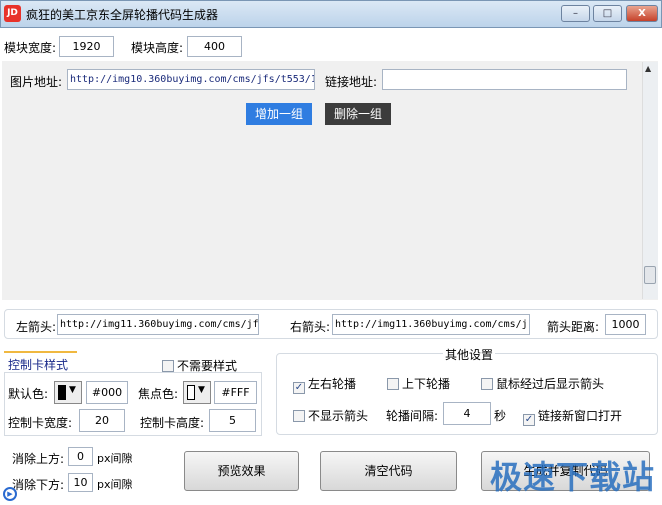  I want to click on hide-arrow-checkbox: 不显示箭头, so click(330, 415).